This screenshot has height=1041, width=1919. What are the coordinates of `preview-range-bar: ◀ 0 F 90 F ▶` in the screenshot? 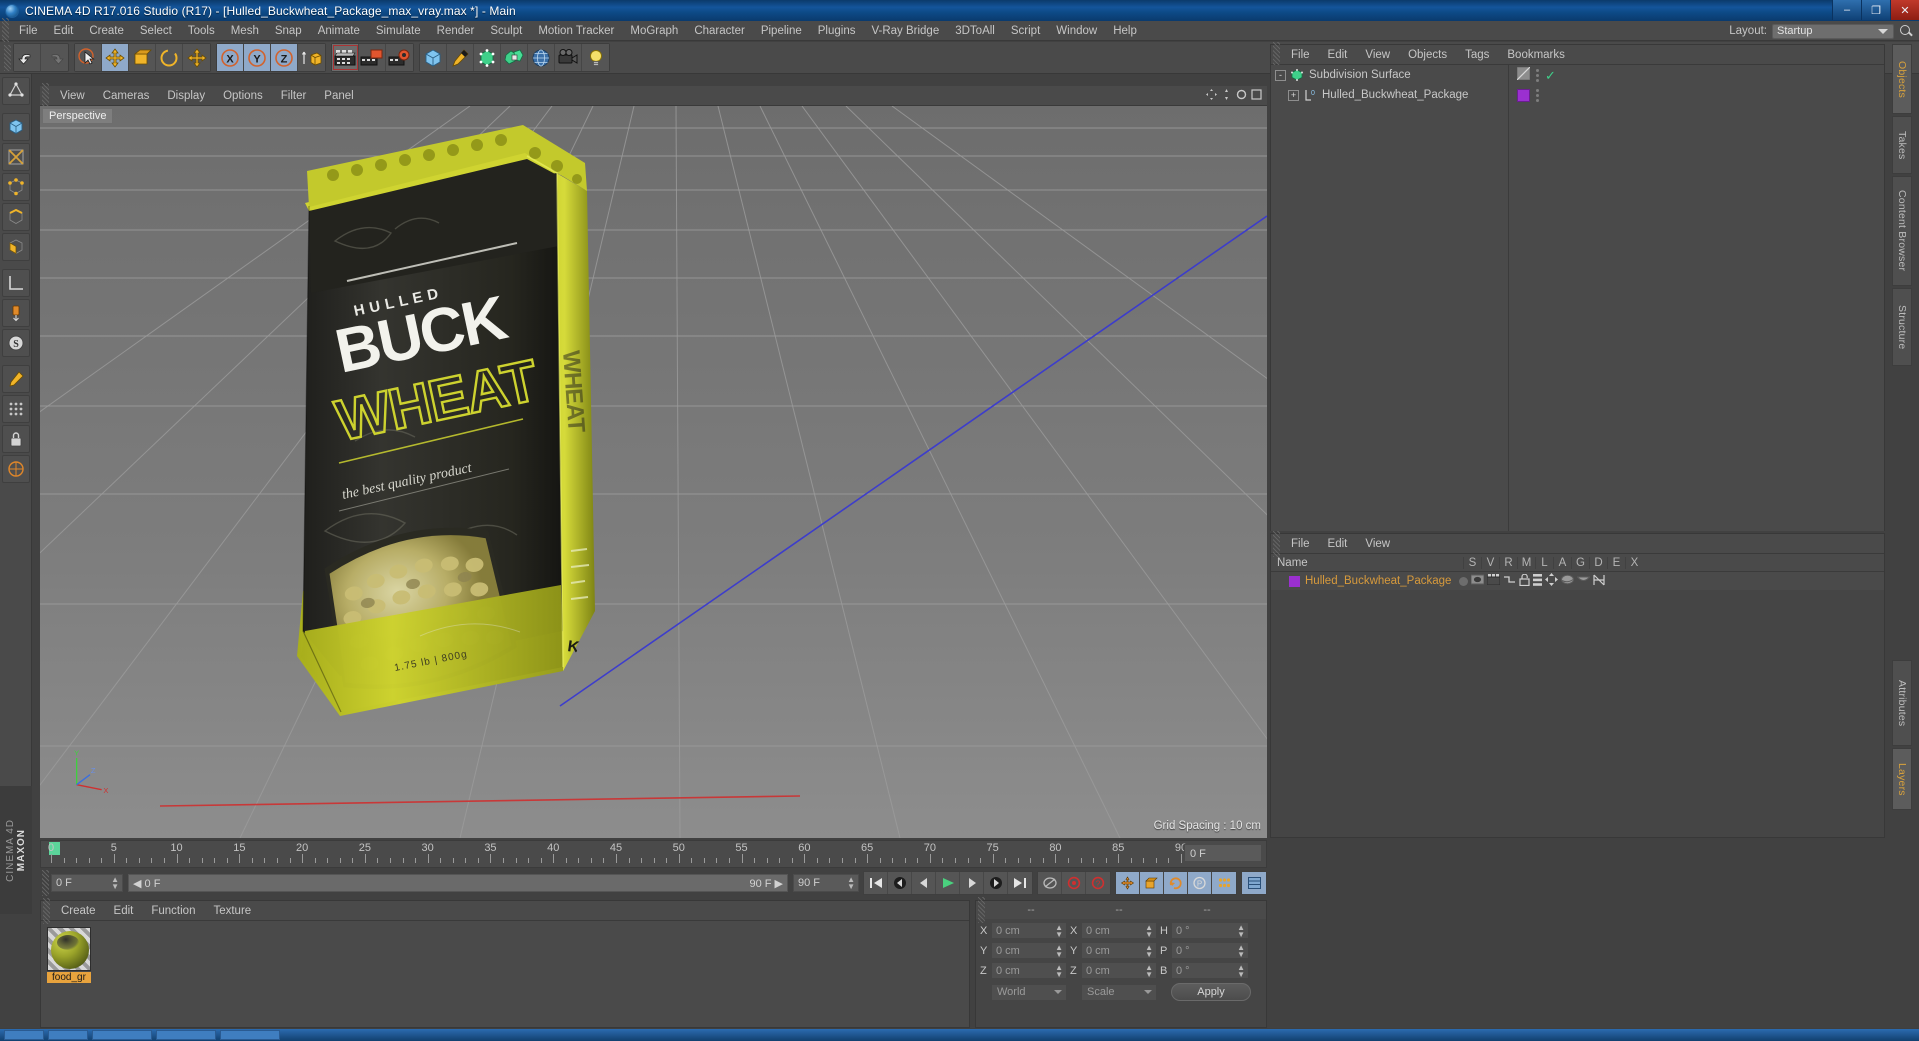 It's located at (458, 883).